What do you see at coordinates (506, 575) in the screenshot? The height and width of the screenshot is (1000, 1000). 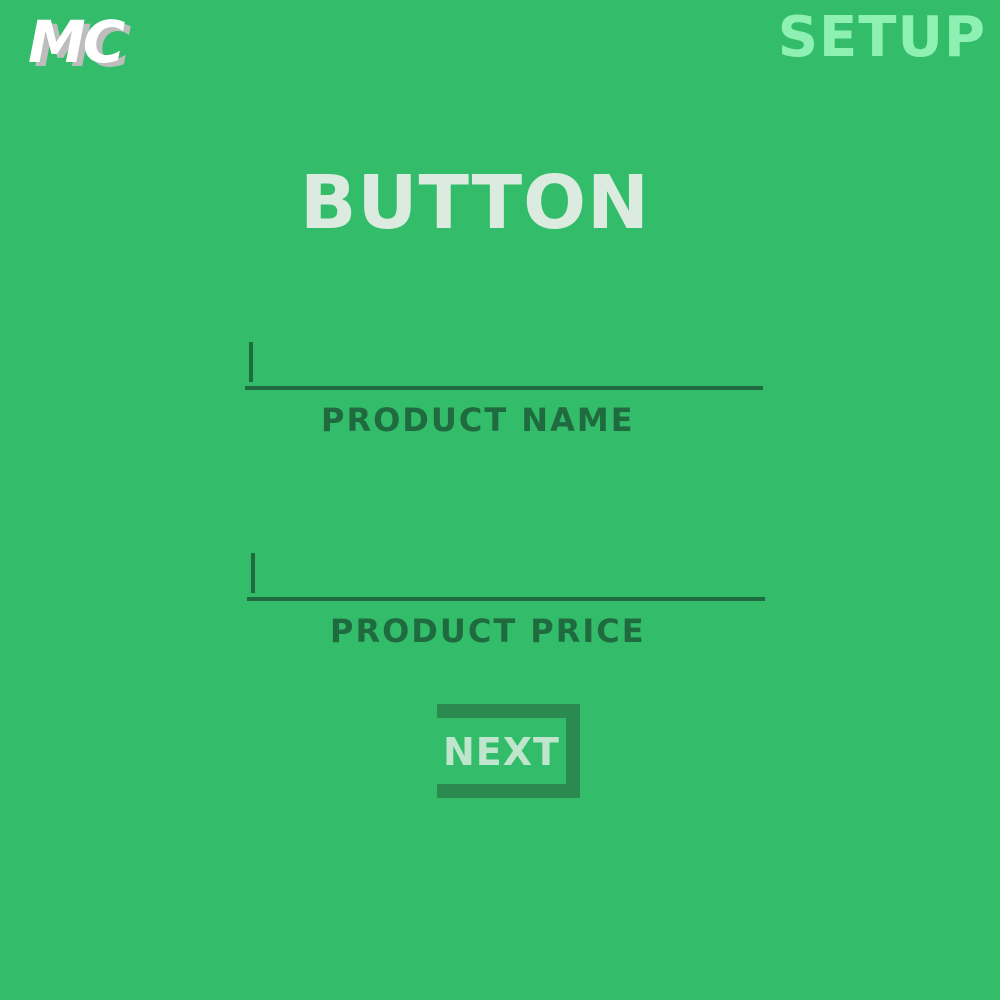 I see `product-price-input` at bounding box center [506, 575].